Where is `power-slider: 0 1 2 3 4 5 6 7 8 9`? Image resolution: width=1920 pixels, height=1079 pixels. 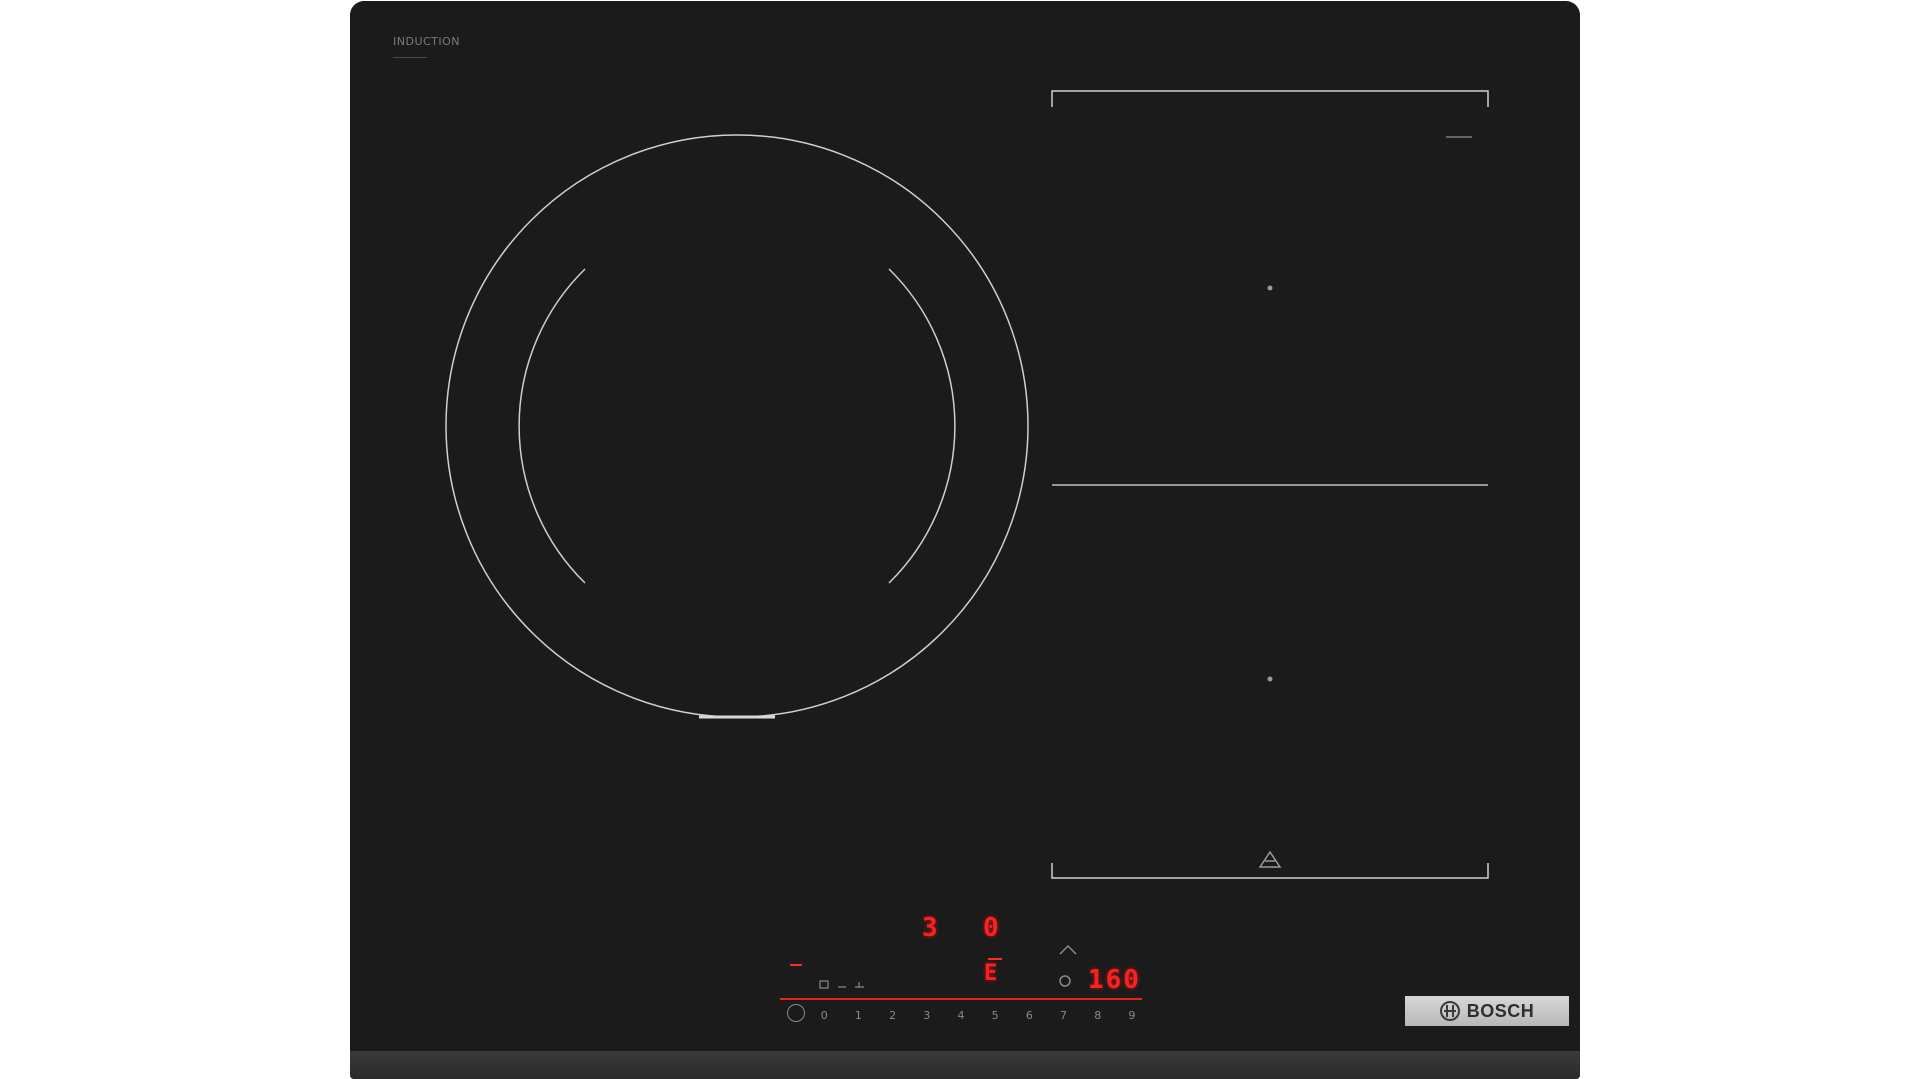
power-slider: 0 1 2 3 4 5 6 7 8 9 is located at coordinates (961, 1015).